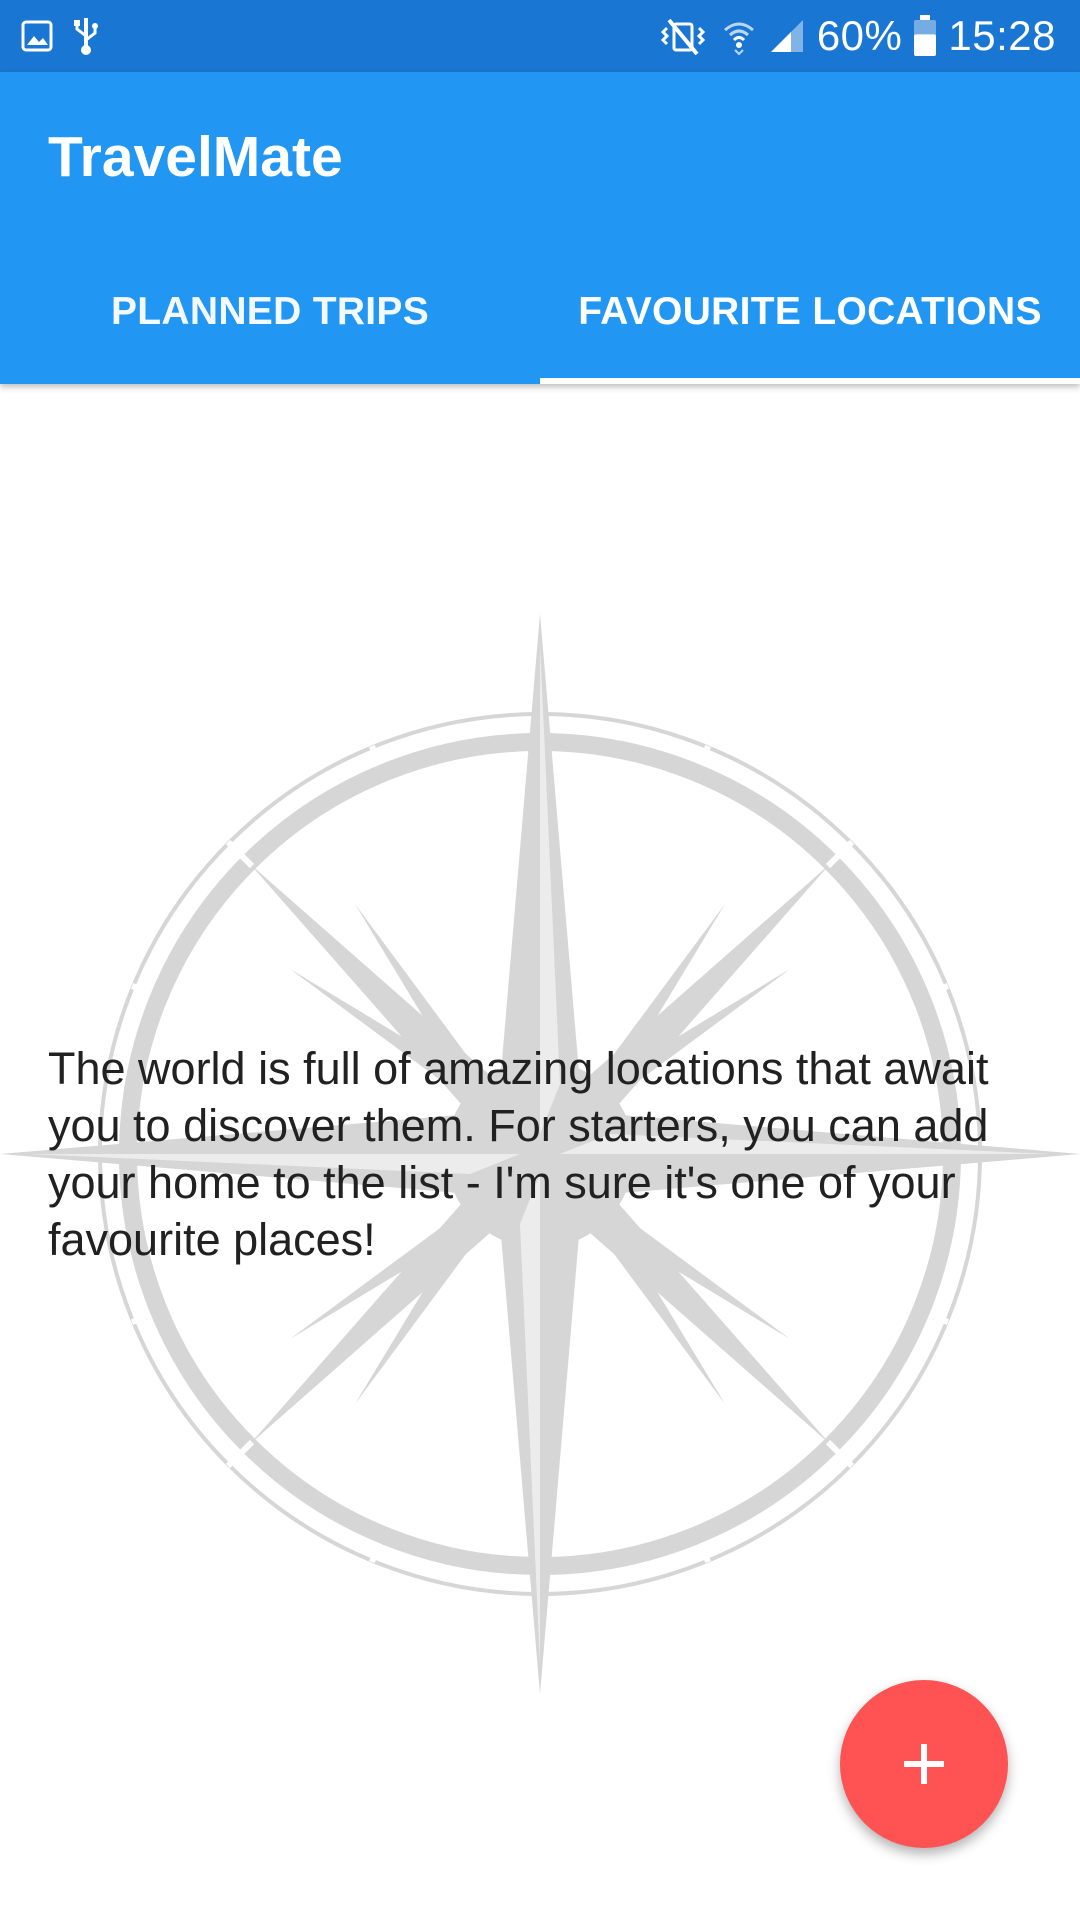  Describe the element at coordinates (540, 36) in the screenshot. I see `status-bar: 60% 15:28` at that location.